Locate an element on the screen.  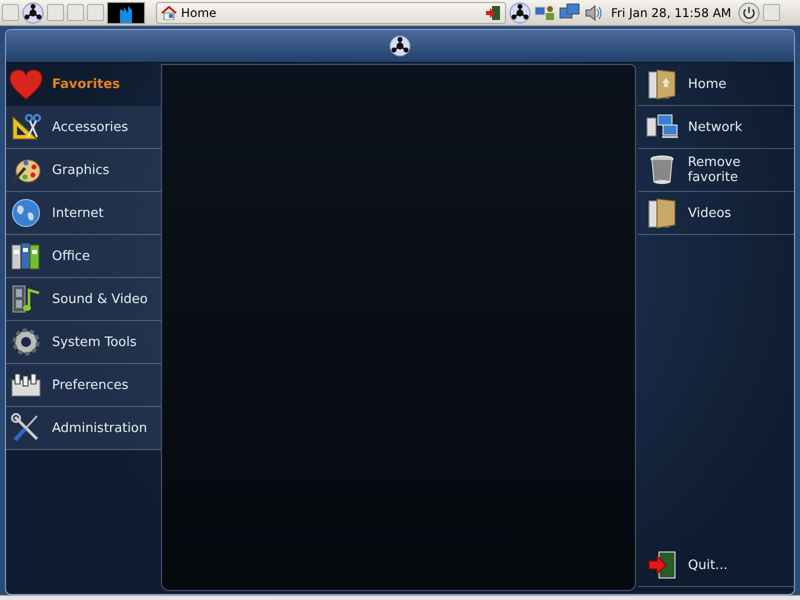
place-item: Videos is located at coordinates (716, 213).